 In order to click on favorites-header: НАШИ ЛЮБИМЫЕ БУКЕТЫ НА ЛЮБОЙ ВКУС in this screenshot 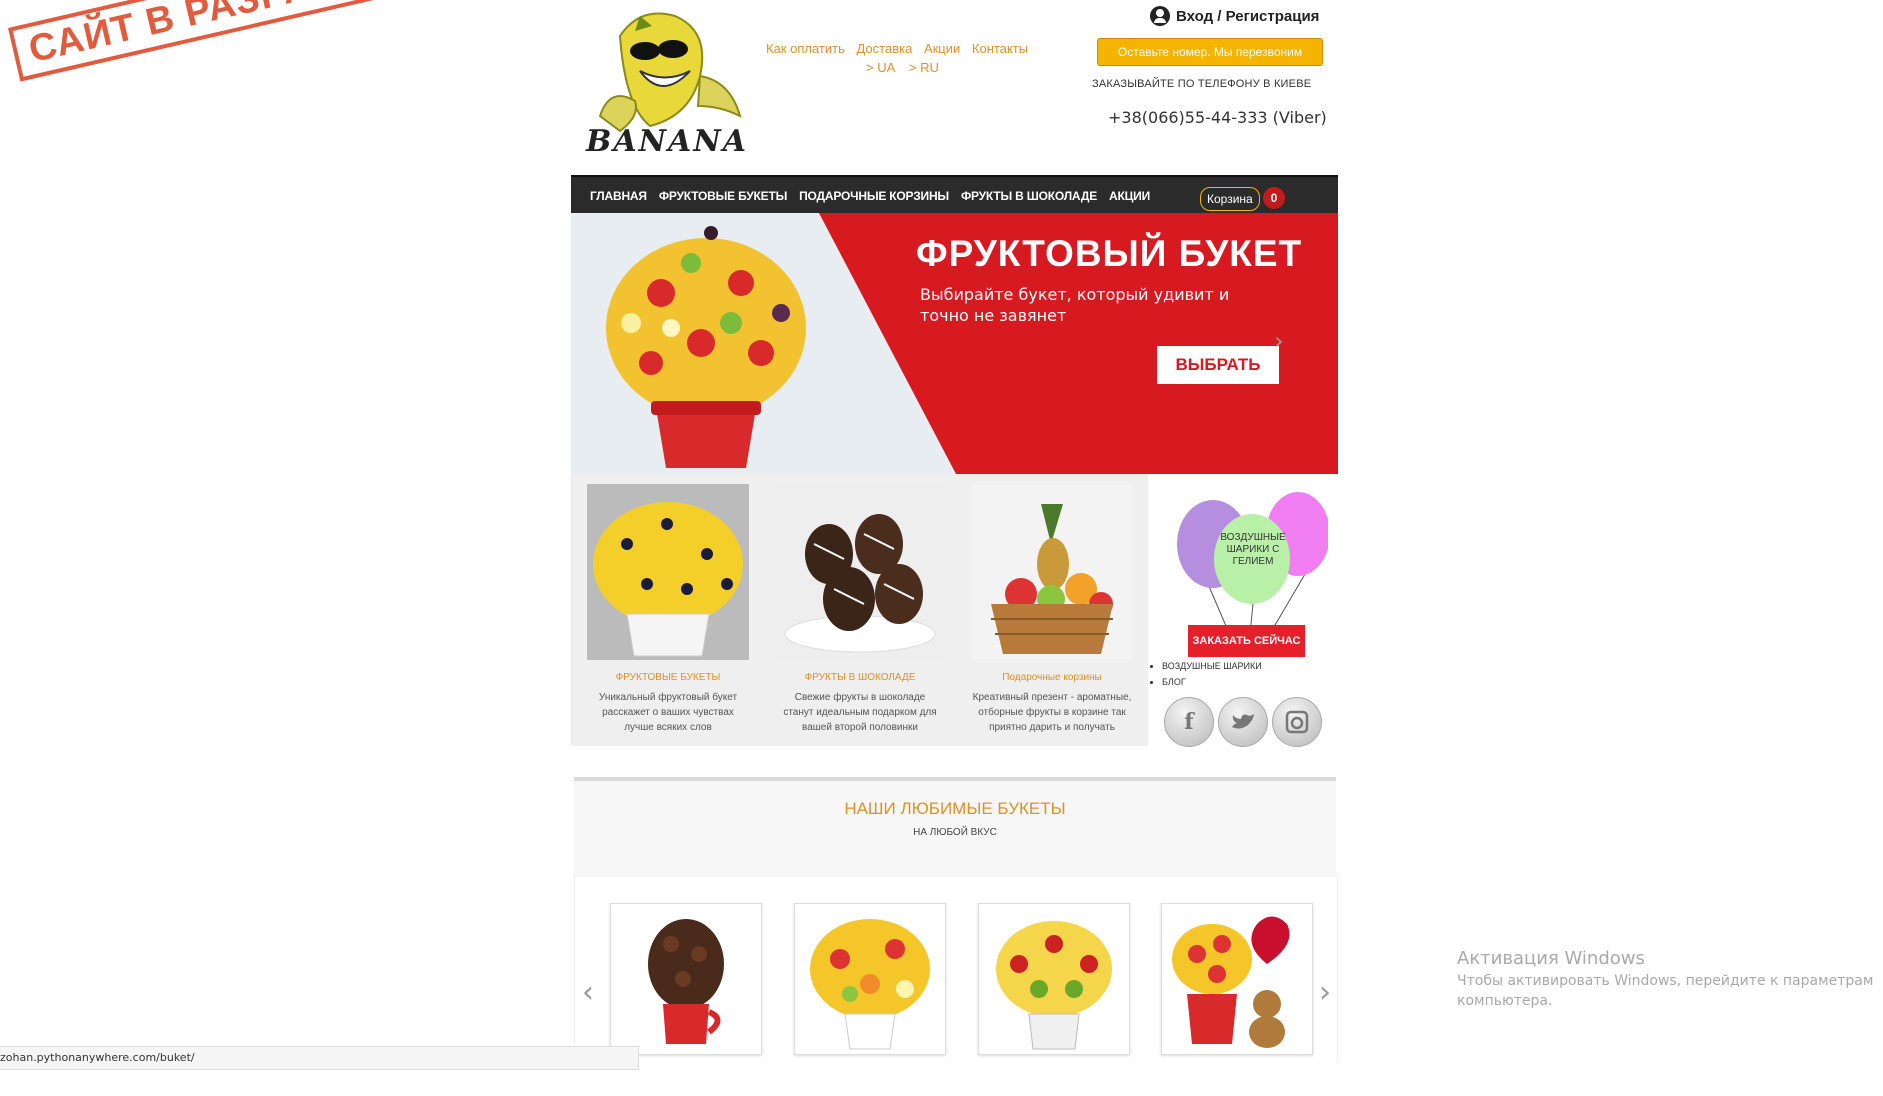, I will do `click(955, 827)`.